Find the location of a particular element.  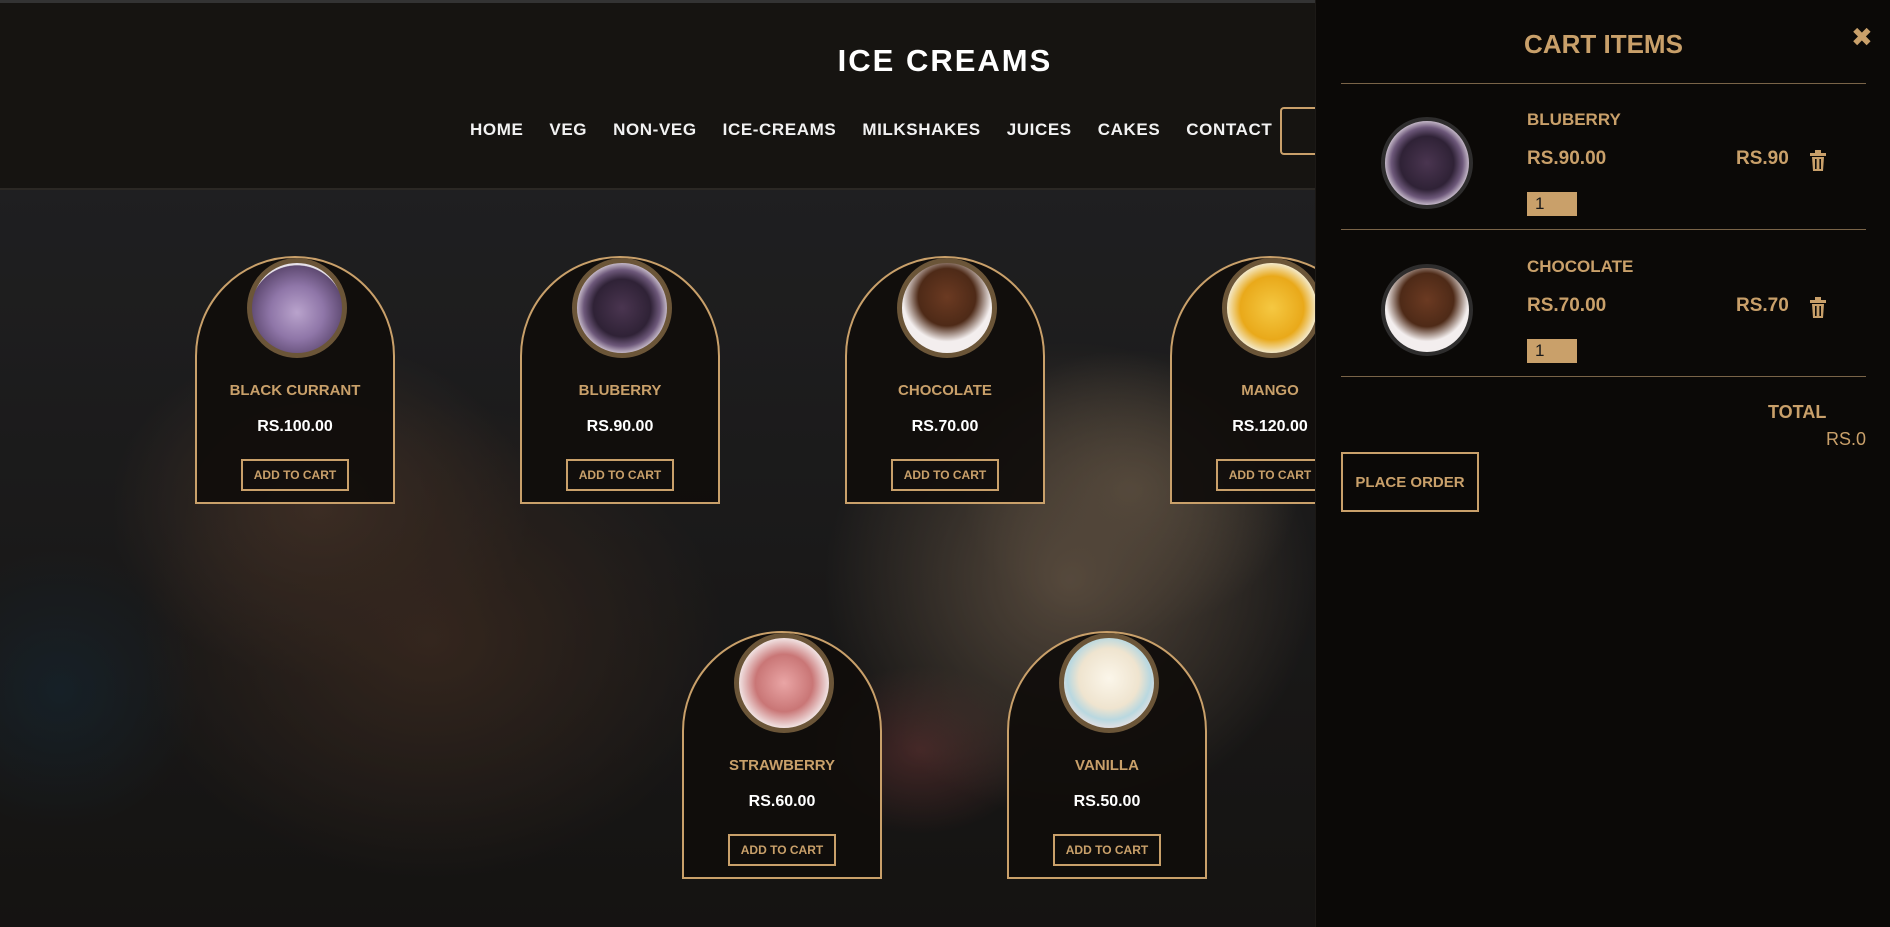

cart-item-total: RS.70 is located at coordinates (1762, 305).